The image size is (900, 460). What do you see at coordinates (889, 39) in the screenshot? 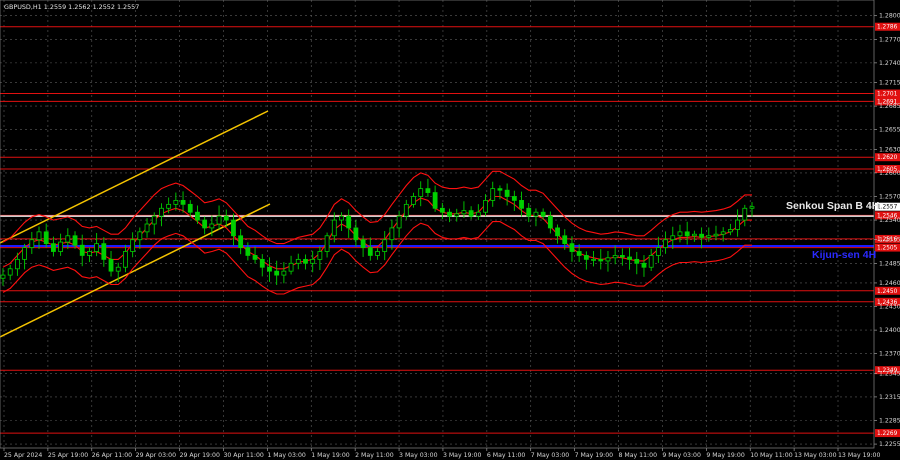
I see `y-tick-label: 1.2770` at bounding box center [889, 39].